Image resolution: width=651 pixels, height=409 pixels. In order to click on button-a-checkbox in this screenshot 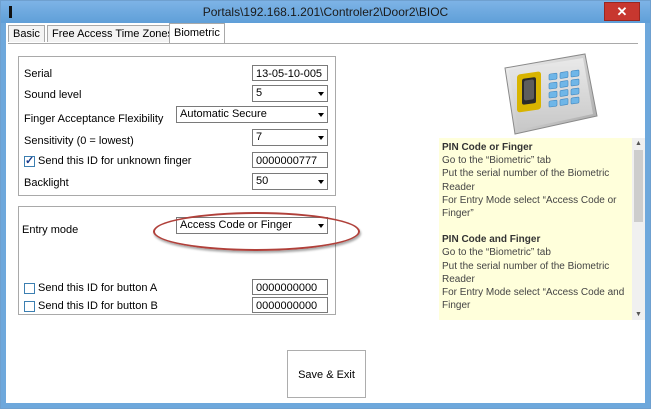, I will do `click(29, 288)`.